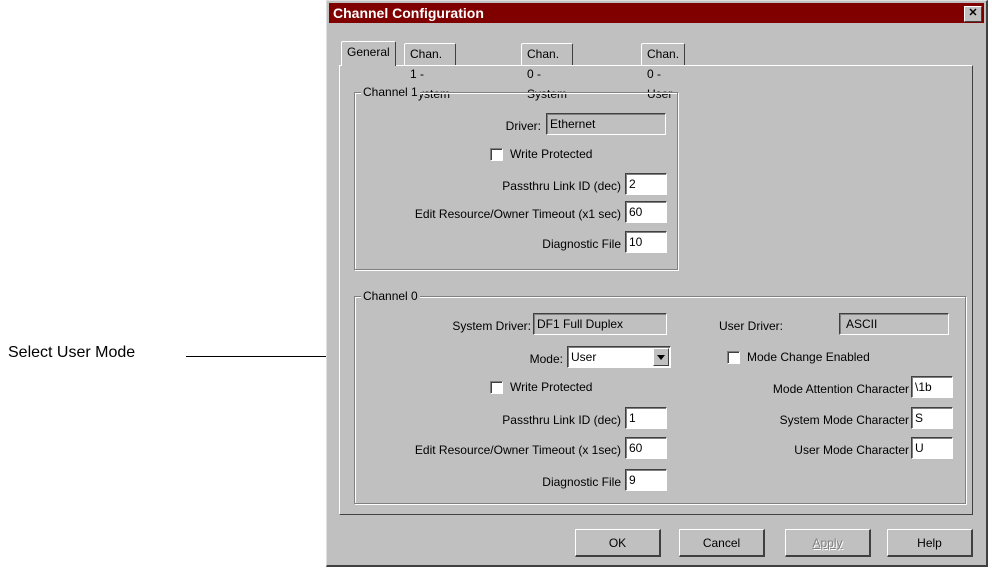  Describe the element at coordinates (491, 326) in the screenshot. I see `channel0-system-driver-label: System Driver:` at that location.